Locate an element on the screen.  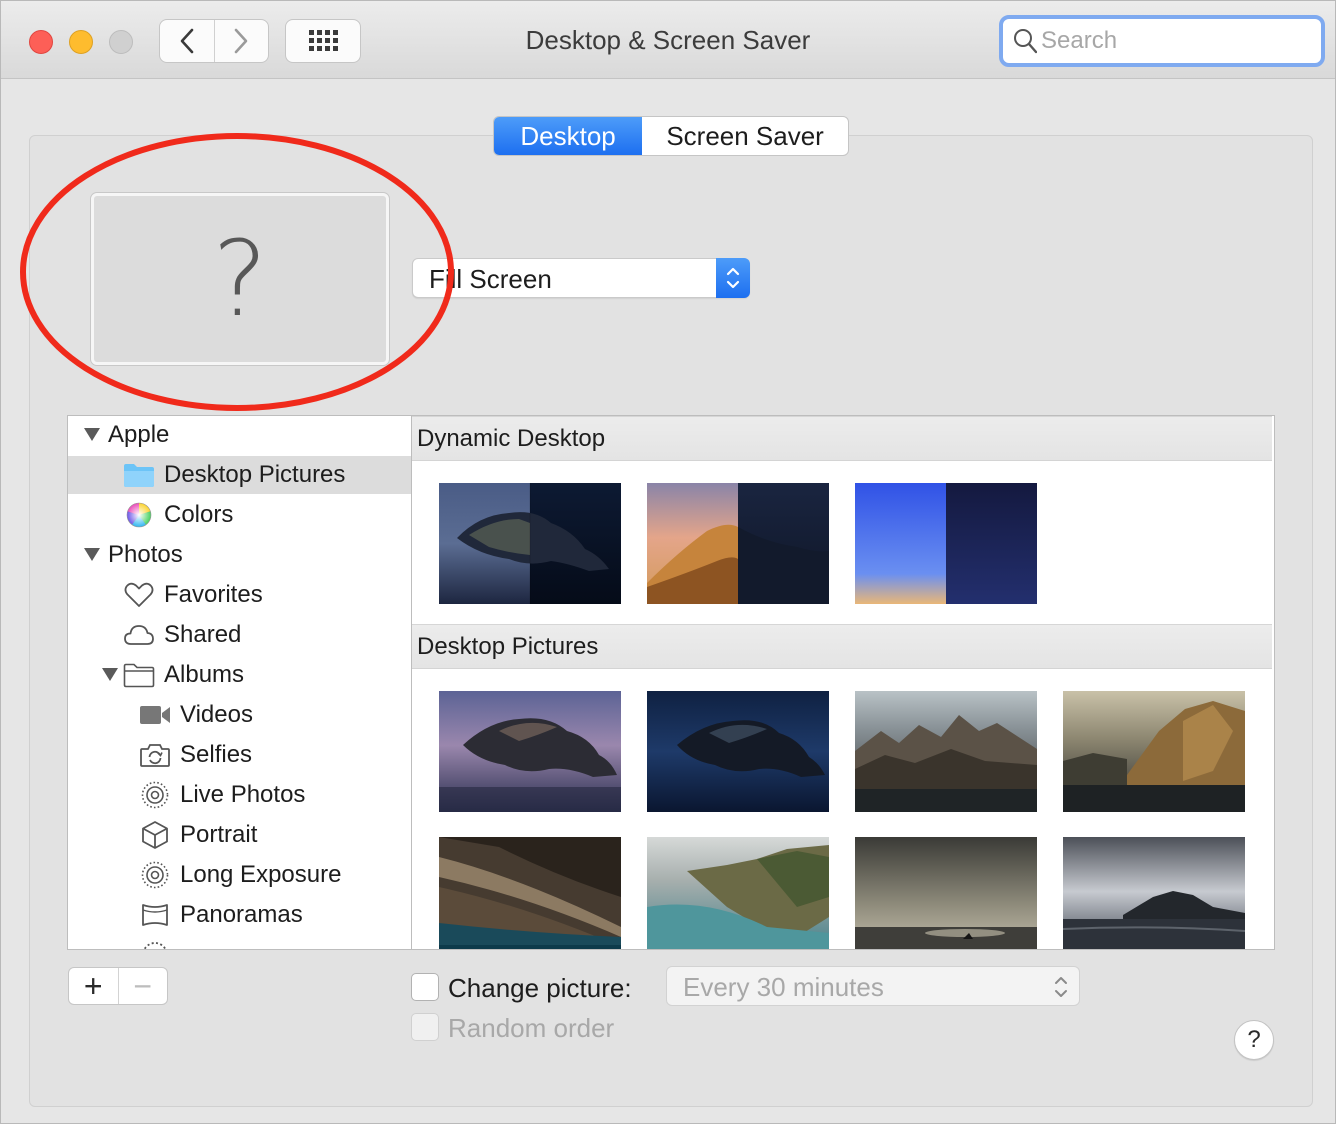
sidebar-item-live-photos: Live Photos is located at coordinates (239, 795).